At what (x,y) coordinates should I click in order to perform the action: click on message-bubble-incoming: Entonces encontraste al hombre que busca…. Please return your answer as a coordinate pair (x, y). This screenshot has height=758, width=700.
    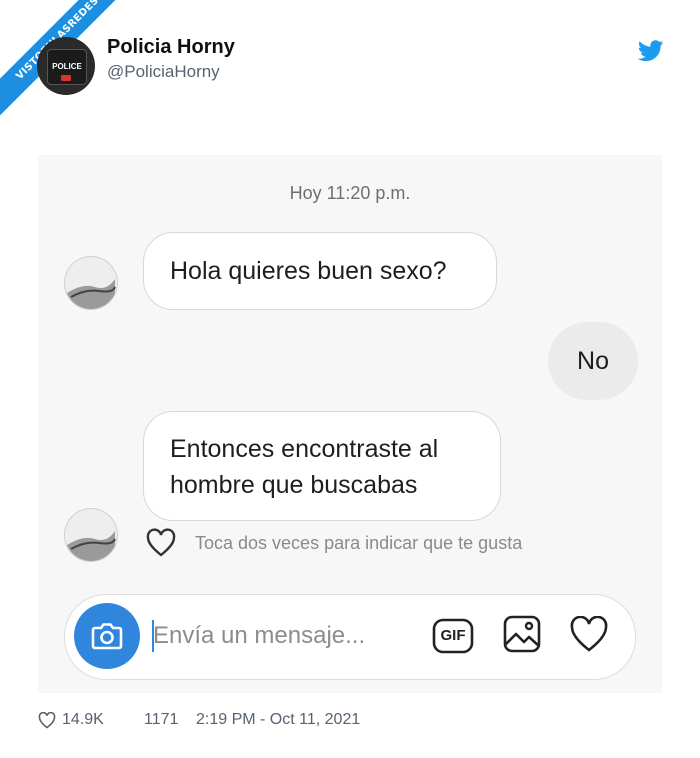
    Looking at the image, I should click on (322, 466).